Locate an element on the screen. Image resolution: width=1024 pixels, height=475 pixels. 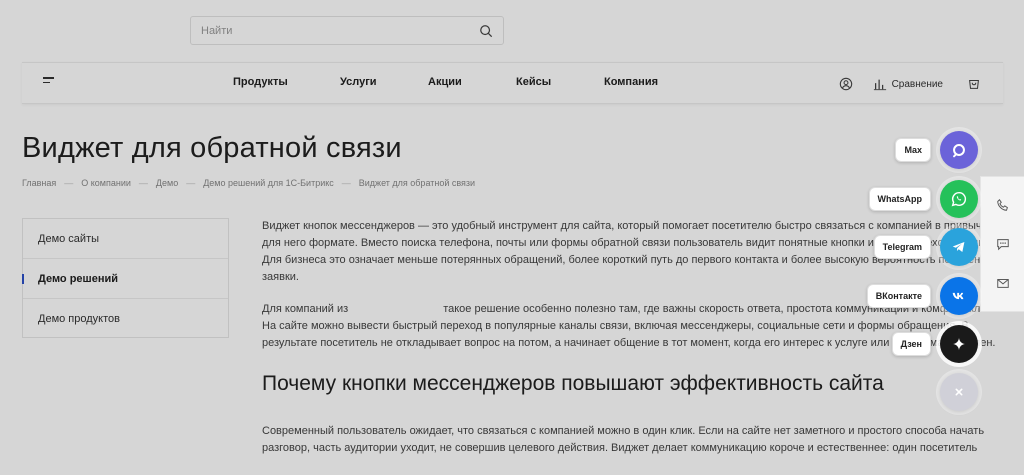
vk-icon is located at coordinates (958, 296).